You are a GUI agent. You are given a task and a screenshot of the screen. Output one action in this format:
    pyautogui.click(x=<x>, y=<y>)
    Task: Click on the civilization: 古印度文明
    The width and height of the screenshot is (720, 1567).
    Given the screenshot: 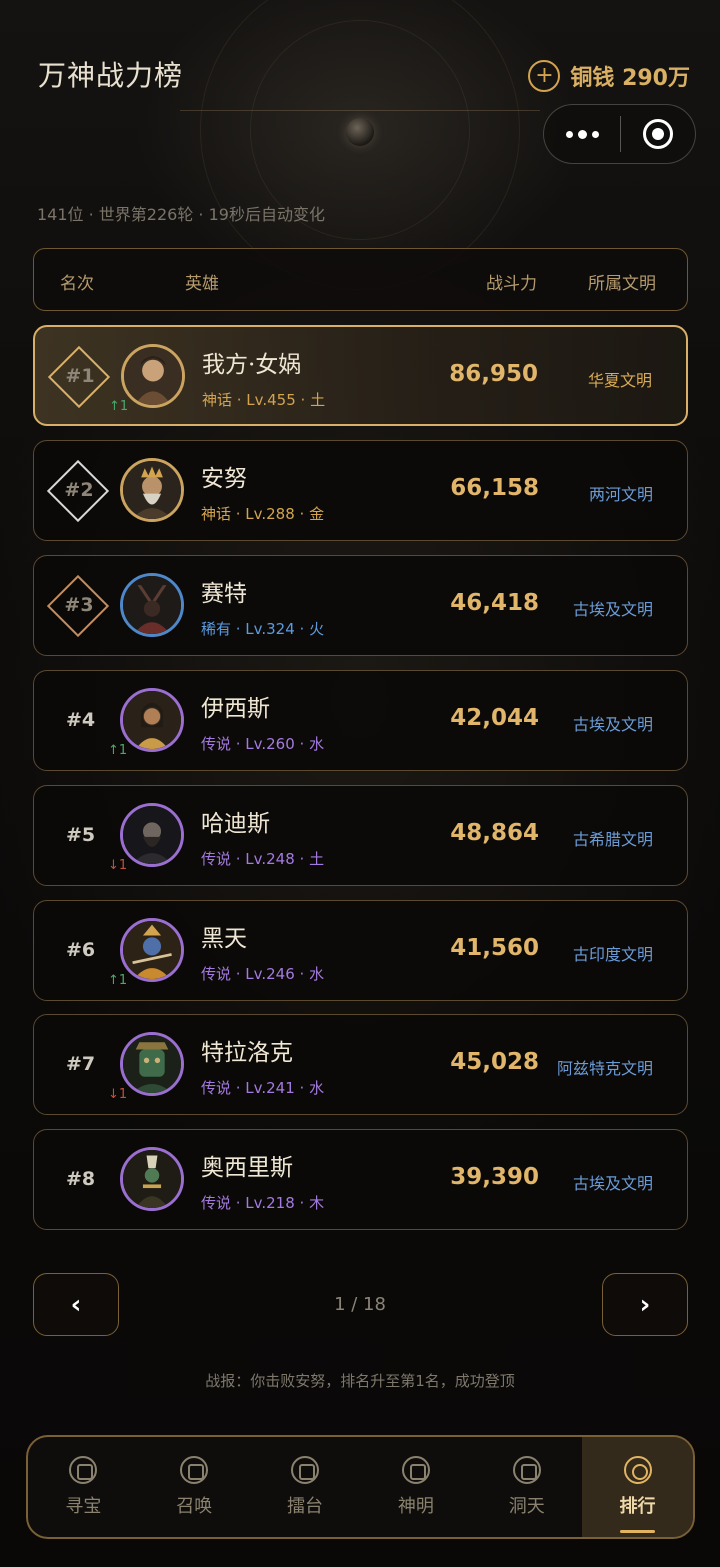 What is the action you would take?
    pyautogui.click(x=612, y=954)
    